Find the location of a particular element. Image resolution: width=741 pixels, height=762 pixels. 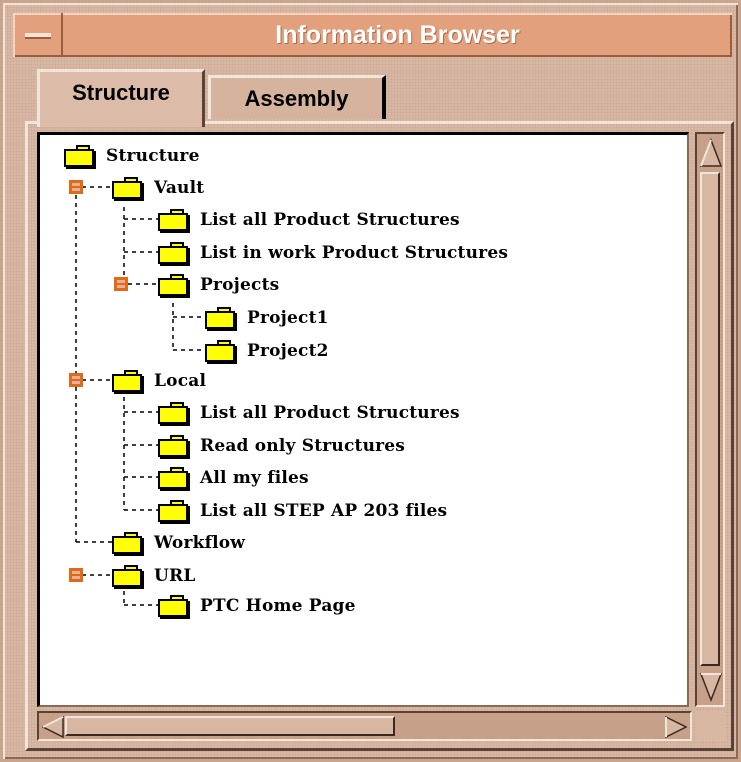

expander-vault is located at coordinates (76, 187).